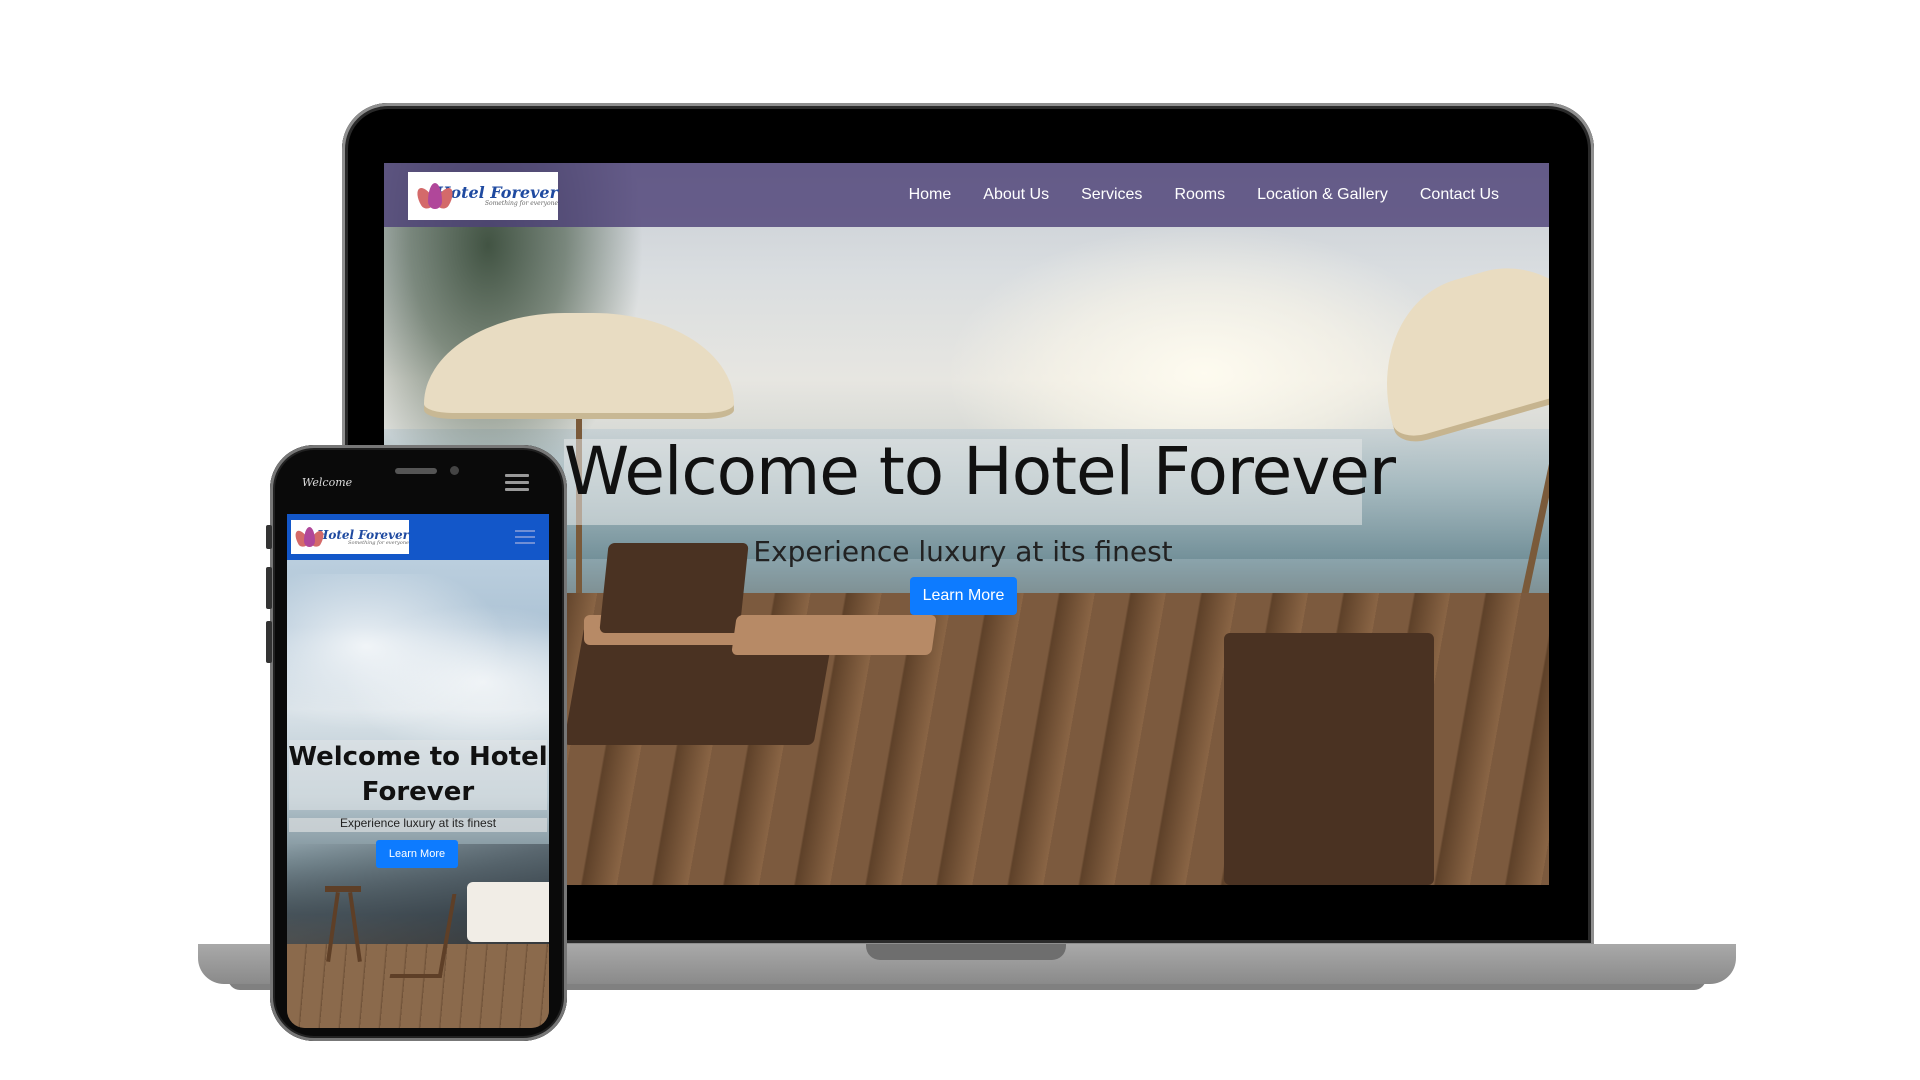 This screenshot has width=1920, height=1080. Describe the element at coordinates (508, 912) in the screenshot. I see `mobile-hero-sofa` at that location.